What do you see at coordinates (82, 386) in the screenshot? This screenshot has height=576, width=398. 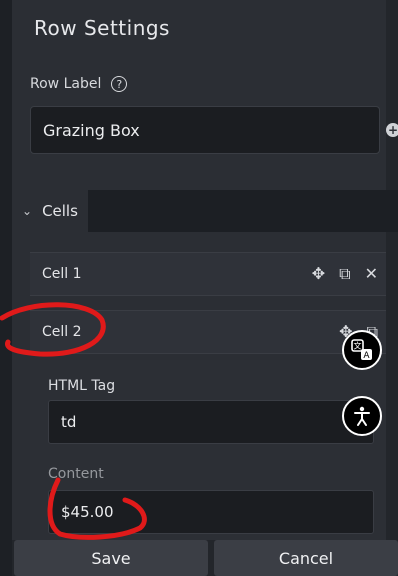 I see `html-tag-label: HTML Tag` at bounding box center [82, 386].